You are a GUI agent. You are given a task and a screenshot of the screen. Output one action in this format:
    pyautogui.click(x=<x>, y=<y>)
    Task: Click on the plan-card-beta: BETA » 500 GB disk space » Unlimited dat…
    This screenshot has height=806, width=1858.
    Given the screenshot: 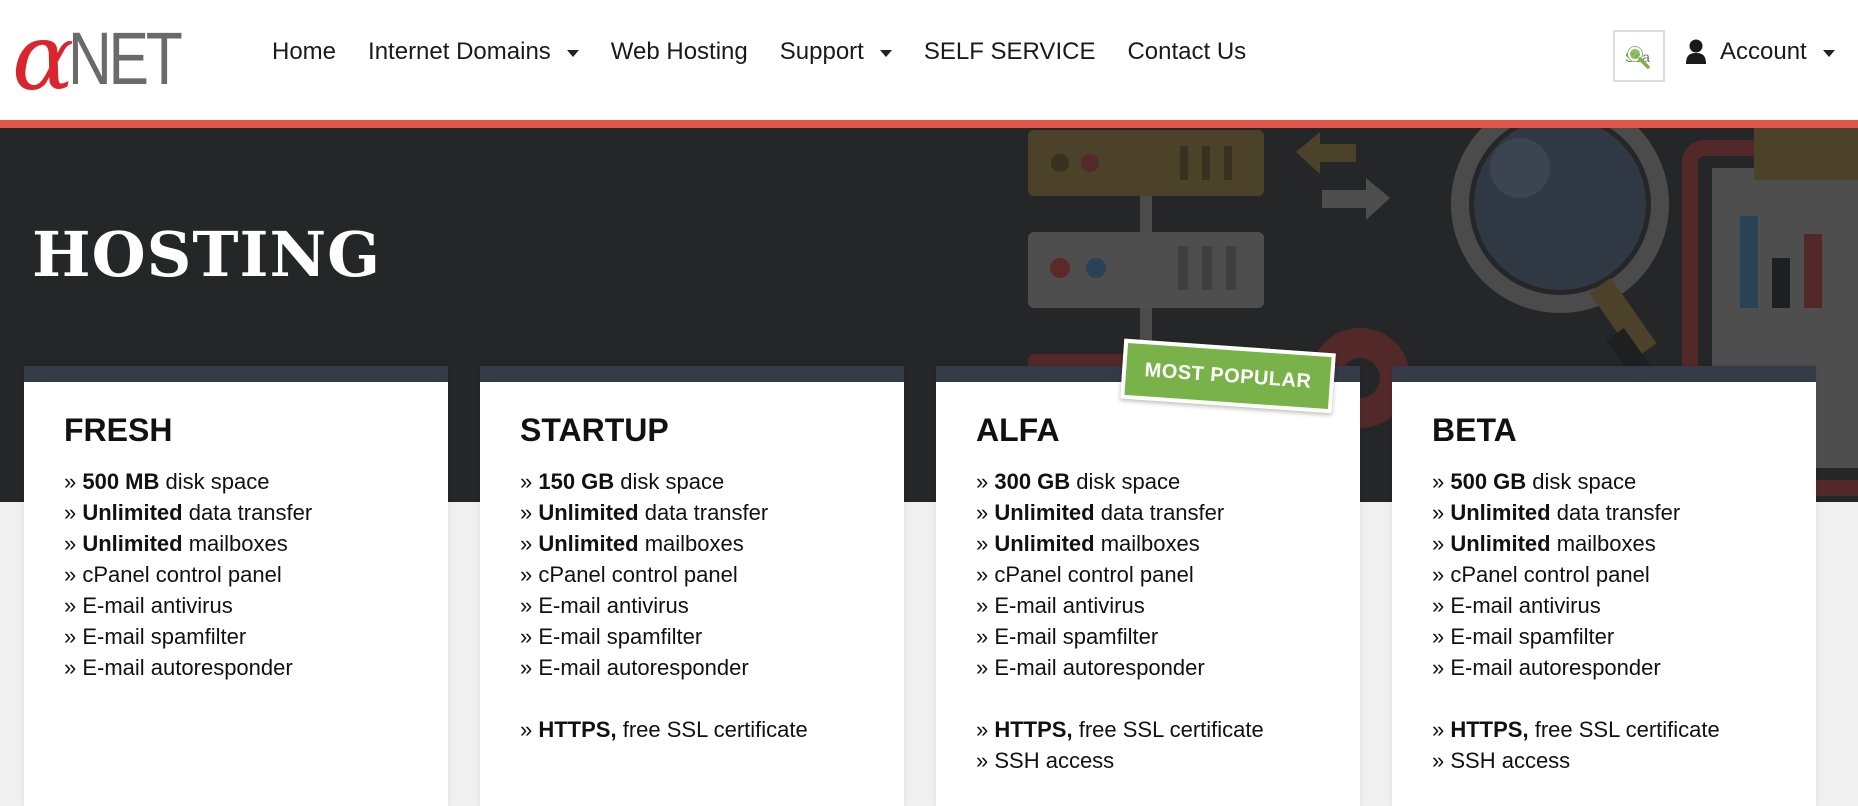 What is the action you would take?
    pyautogui.click(x=1604, y=586)
    